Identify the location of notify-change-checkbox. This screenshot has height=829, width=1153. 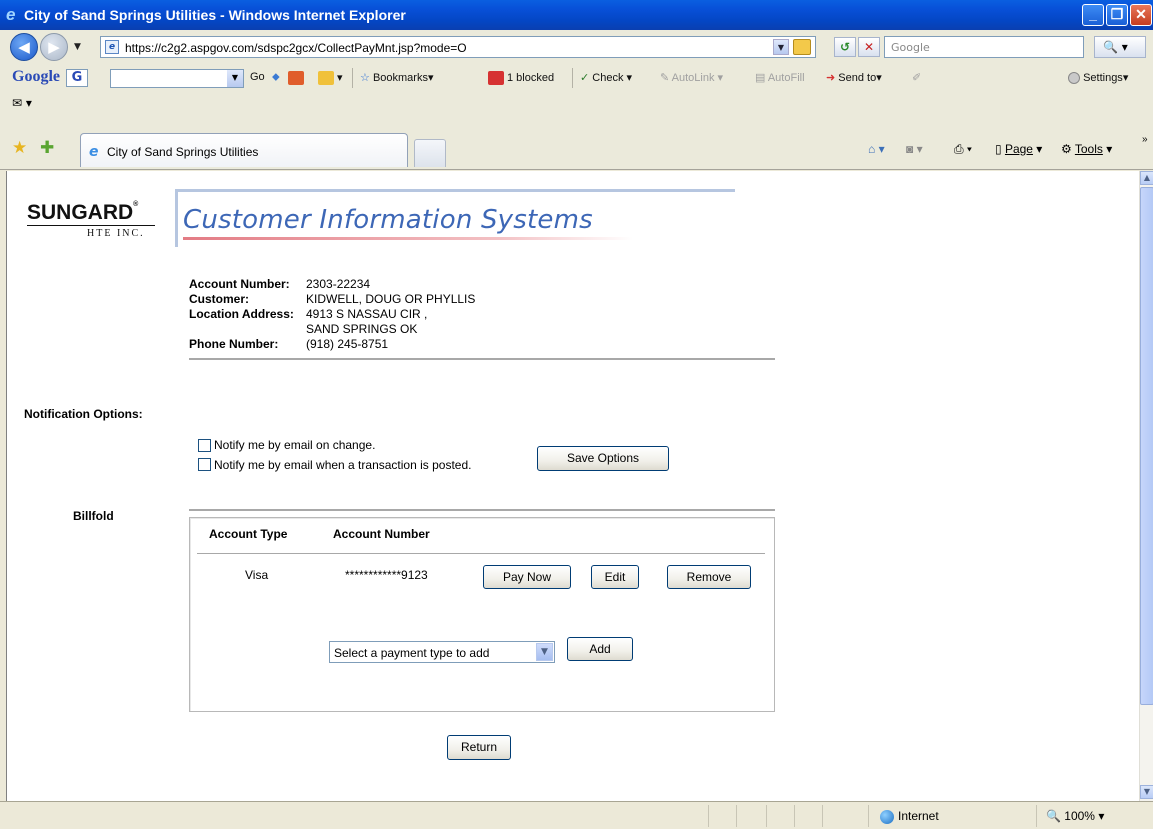
(204, 445).